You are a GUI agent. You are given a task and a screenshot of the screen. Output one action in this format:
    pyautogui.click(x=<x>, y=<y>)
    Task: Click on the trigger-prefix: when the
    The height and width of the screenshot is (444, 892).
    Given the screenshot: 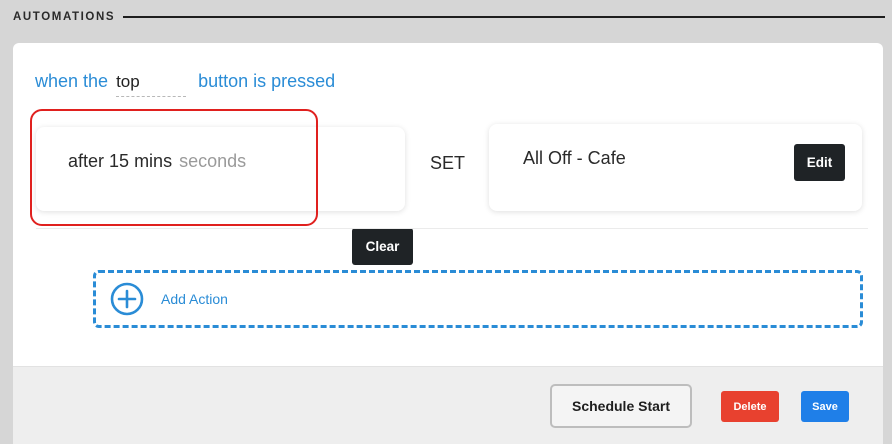 What is the action you would take?
    pyautogui.click(x=72, y=81)
    